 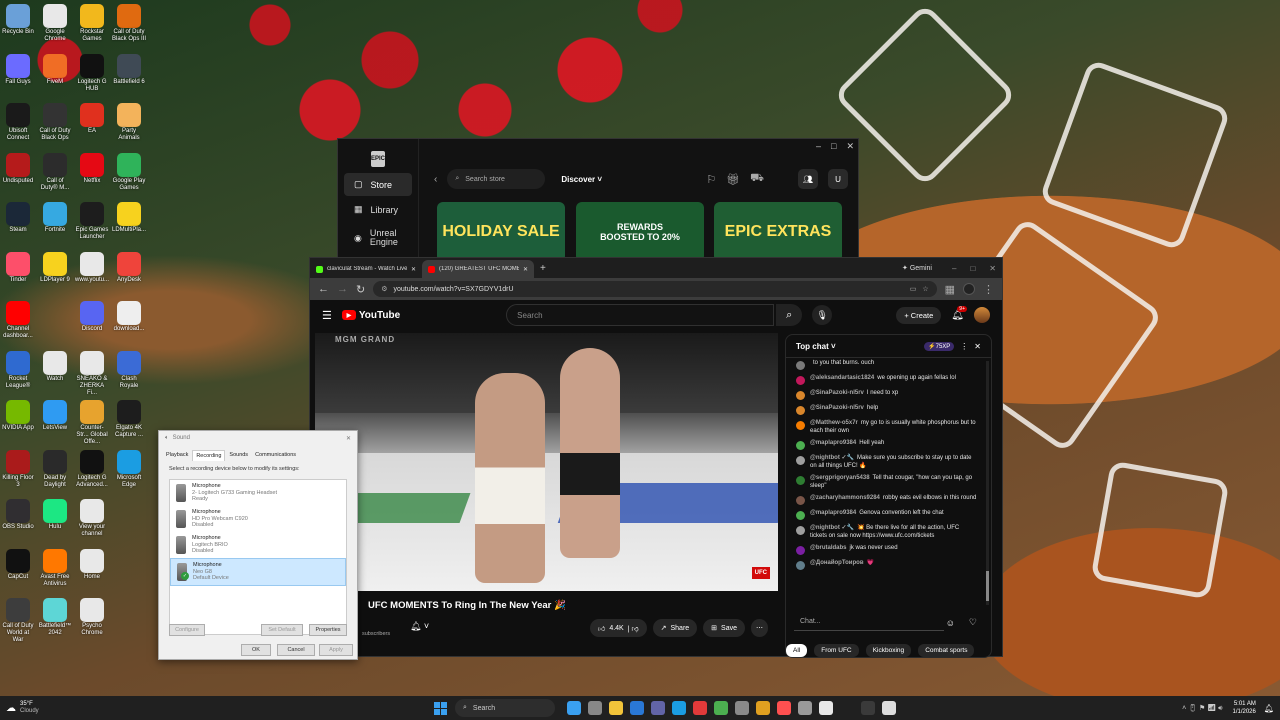 I want to click on desktop-icon: Psycho Chrome, so click(x=92, y=617).